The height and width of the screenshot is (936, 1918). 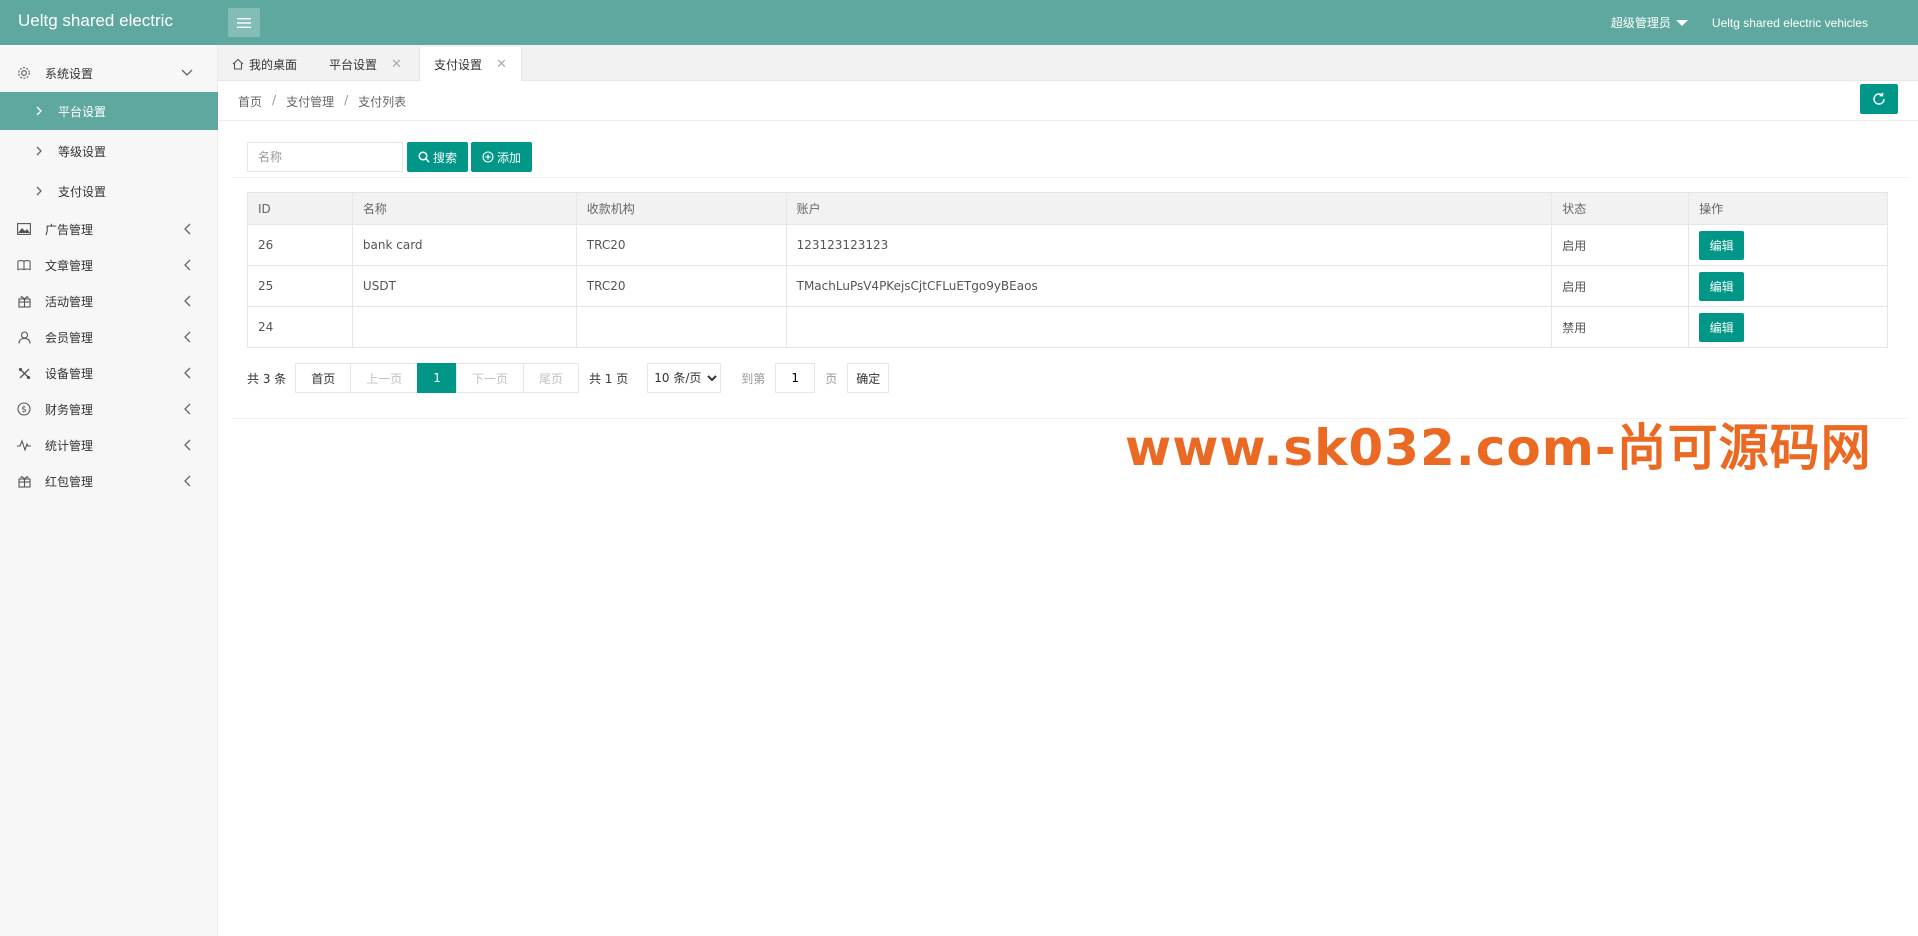 What do you see at coordinates (1169, 245) in the screenshot?
I see `cell-account: 123123123123` at bounding box center [1169, 245].